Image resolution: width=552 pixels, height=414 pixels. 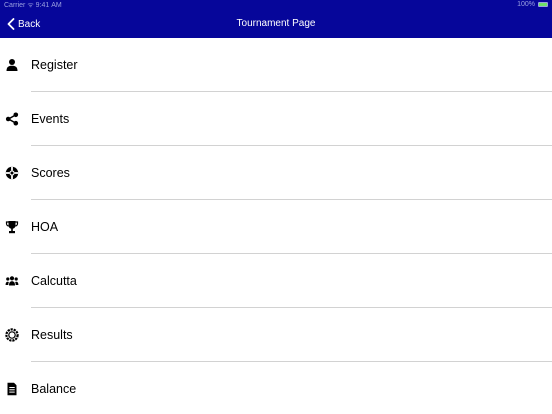 I want to click on menu-item-label: Scores, so click(x=50, y=173).